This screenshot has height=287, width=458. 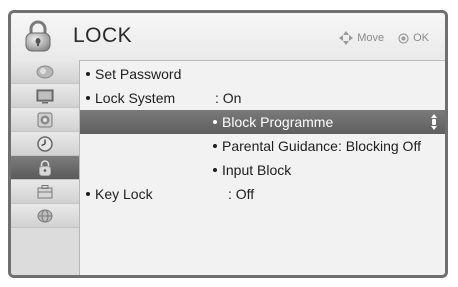 What do you see at coordinates (346, 38) in the screenshot?
I see `move-arrows-icon` at bounding box center [346, 38].